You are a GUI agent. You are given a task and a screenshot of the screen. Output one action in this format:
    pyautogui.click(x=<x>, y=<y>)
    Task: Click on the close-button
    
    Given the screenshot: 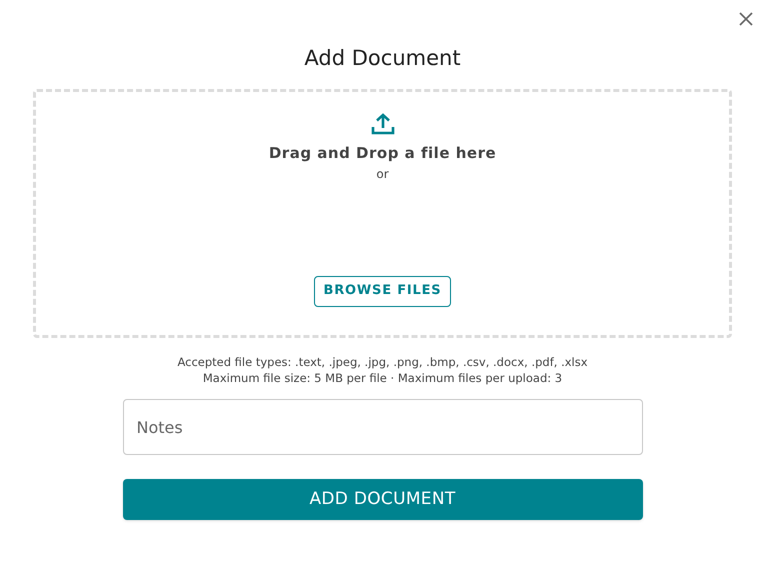 What is the action you would take?
    pyautogui.click(x=746, y=19)
    